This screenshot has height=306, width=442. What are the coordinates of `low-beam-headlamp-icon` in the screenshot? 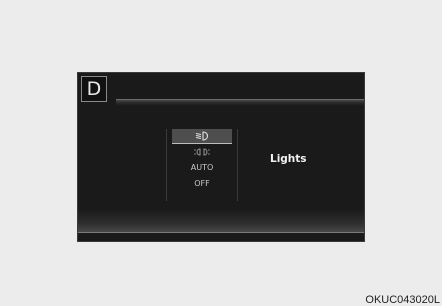 It's located at (202, 135).